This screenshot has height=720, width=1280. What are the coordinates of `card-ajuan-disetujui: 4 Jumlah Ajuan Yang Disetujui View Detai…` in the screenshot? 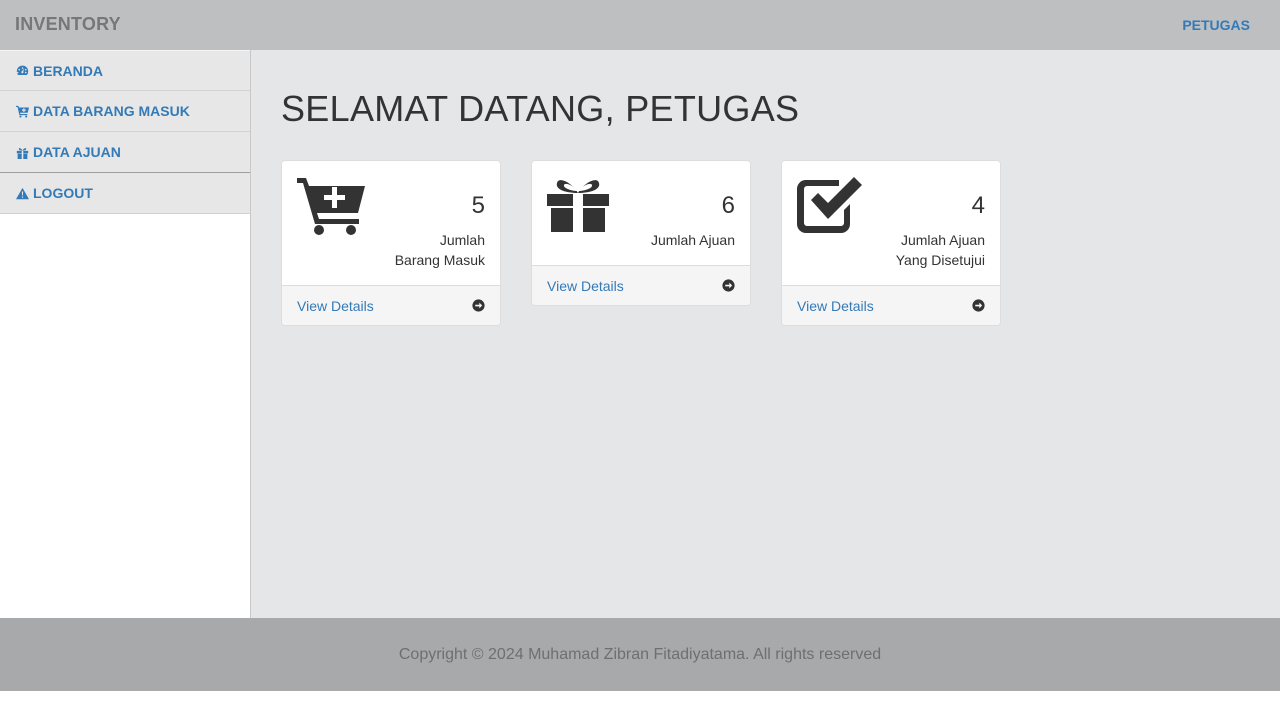 It's located at (891, 243).